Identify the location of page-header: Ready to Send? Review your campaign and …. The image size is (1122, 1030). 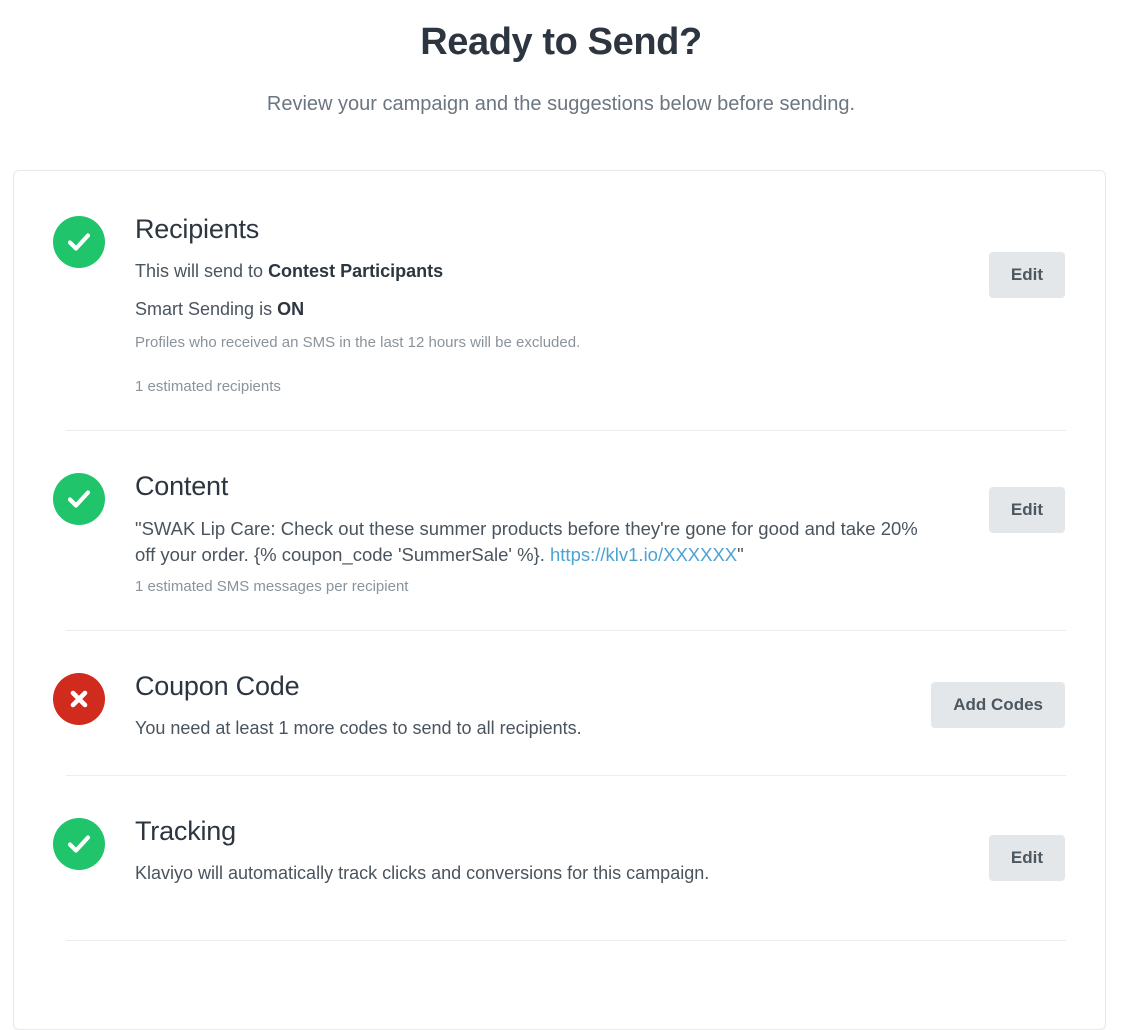
(561, 59).